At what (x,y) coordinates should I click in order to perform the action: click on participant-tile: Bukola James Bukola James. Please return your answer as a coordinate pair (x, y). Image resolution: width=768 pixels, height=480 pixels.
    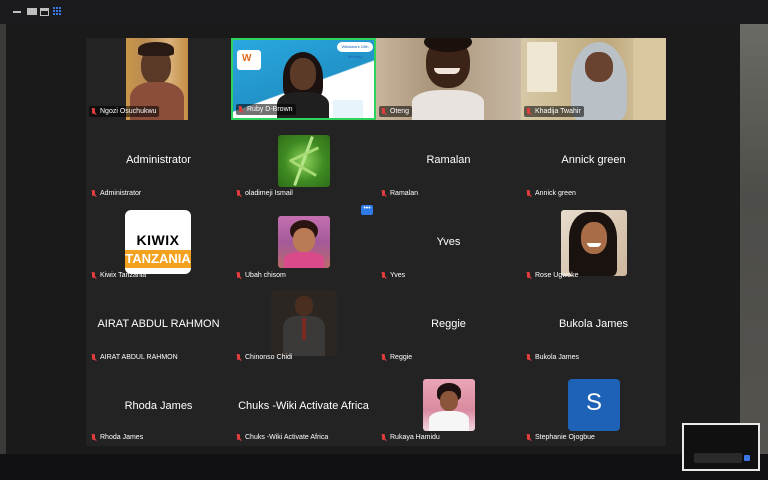
    Looking at the image, I should click on (593, 325).